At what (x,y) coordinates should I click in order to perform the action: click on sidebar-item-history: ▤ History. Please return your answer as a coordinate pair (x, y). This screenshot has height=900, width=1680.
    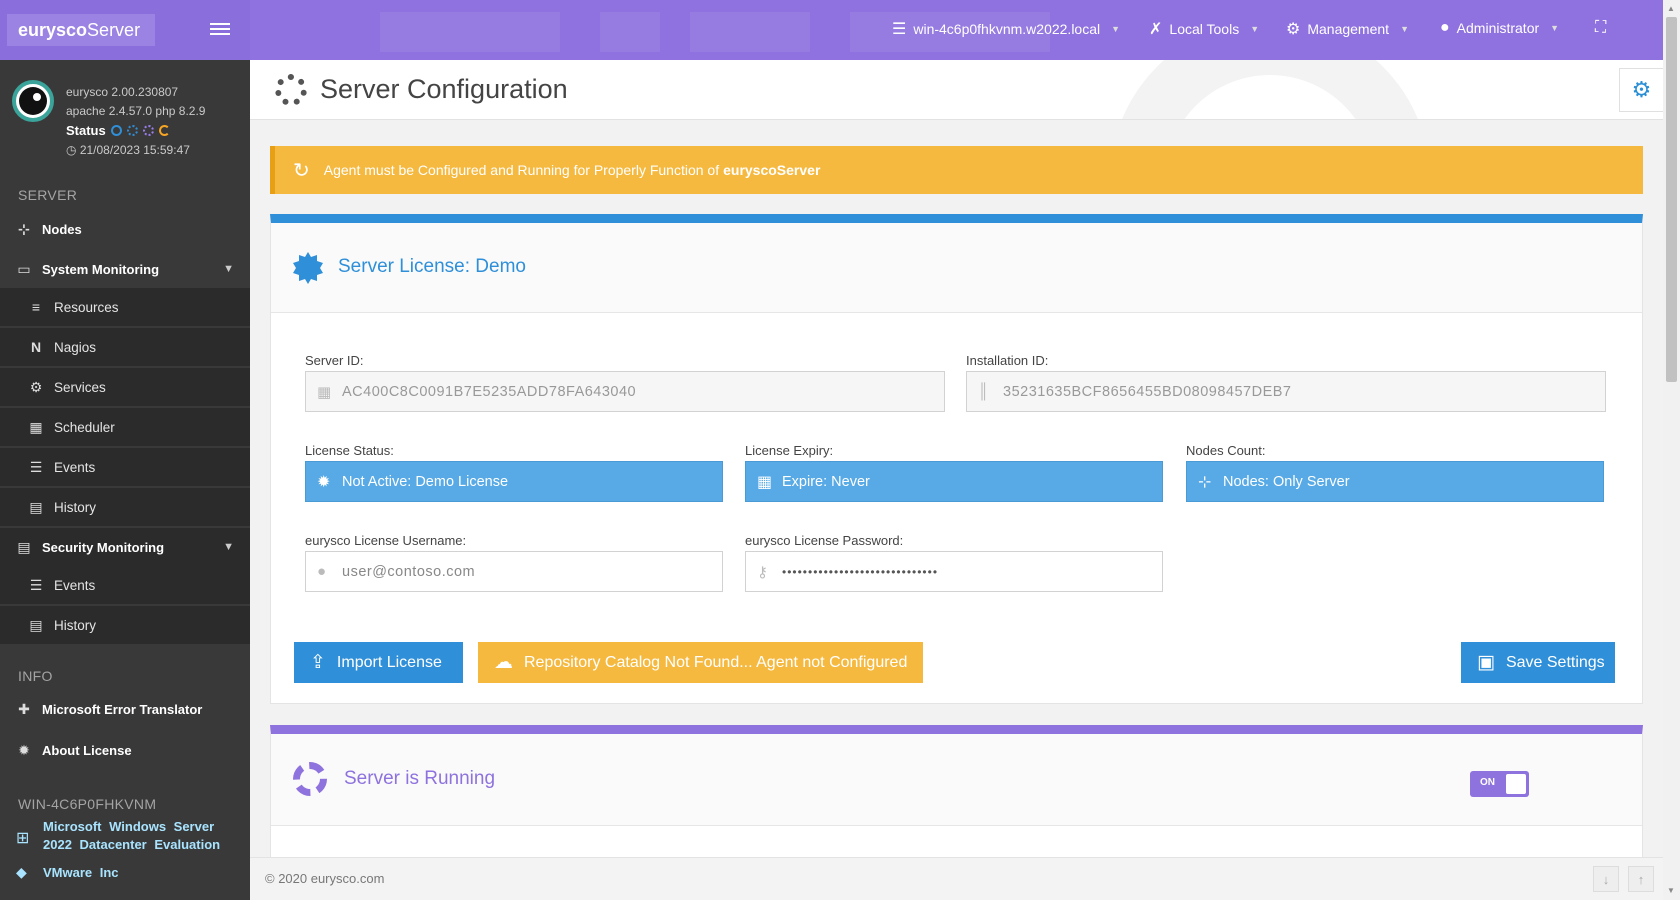
    Looking at the image, I should click on (125, 507).